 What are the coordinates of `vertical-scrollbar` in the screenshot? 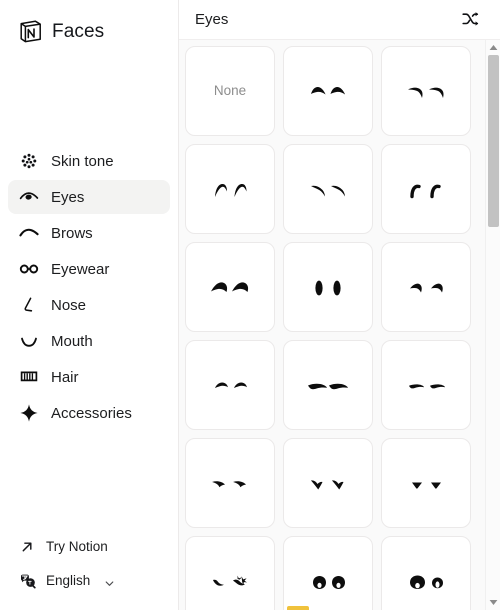 It's located at (492, 325).